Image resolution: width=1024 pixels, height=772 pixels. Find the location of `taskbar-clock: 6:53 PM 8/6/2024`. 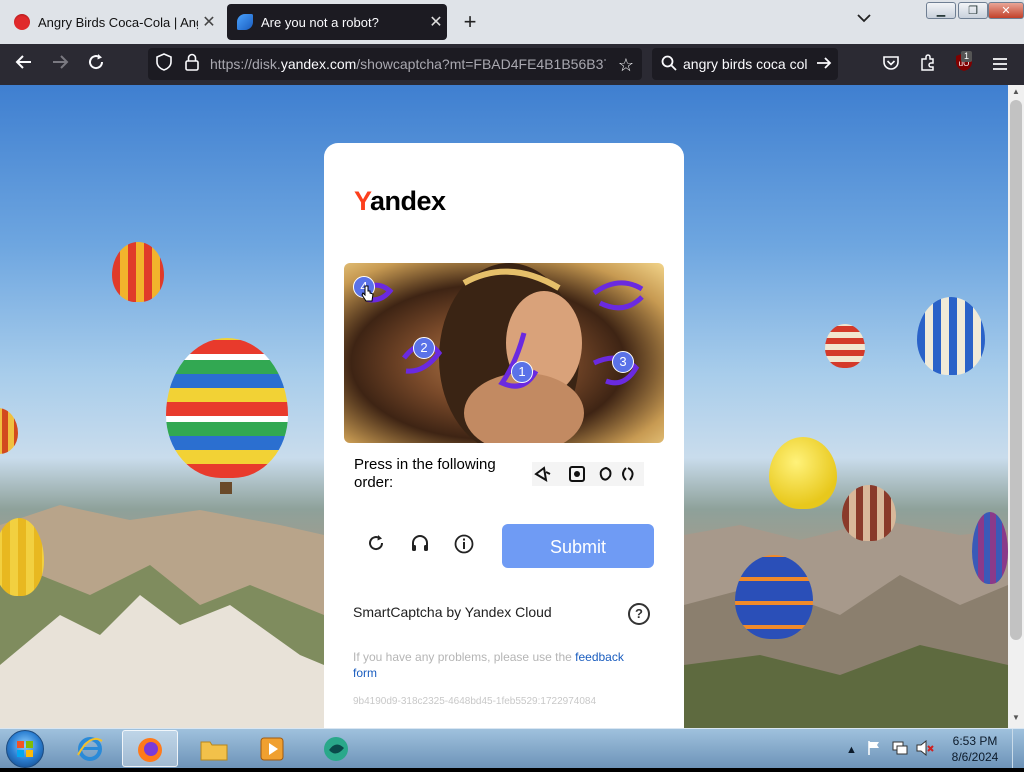

taskbar-clock: 6:53 PM 8/6/2024 is located at coordinates (975, 749).